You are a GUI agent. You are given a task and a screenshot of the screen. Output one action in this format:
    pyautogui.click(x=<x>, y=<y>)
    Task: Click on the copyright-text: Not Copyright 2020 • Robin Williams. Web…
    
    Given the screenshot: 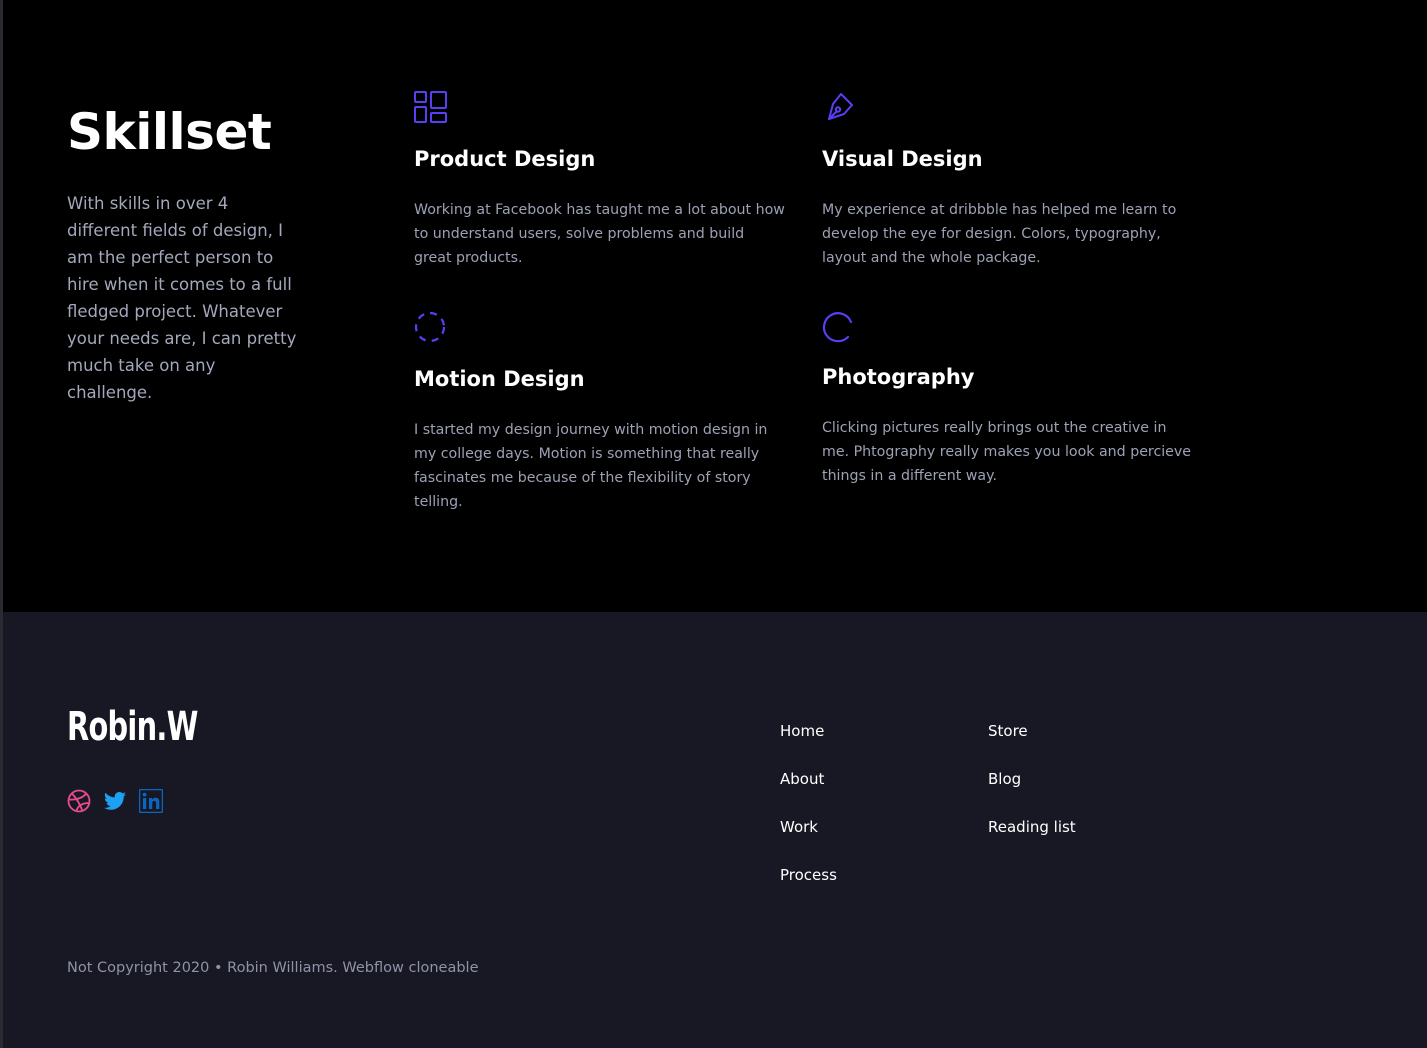 What is the action you would take?
    pyautogui.click(x=273, y=968)
    